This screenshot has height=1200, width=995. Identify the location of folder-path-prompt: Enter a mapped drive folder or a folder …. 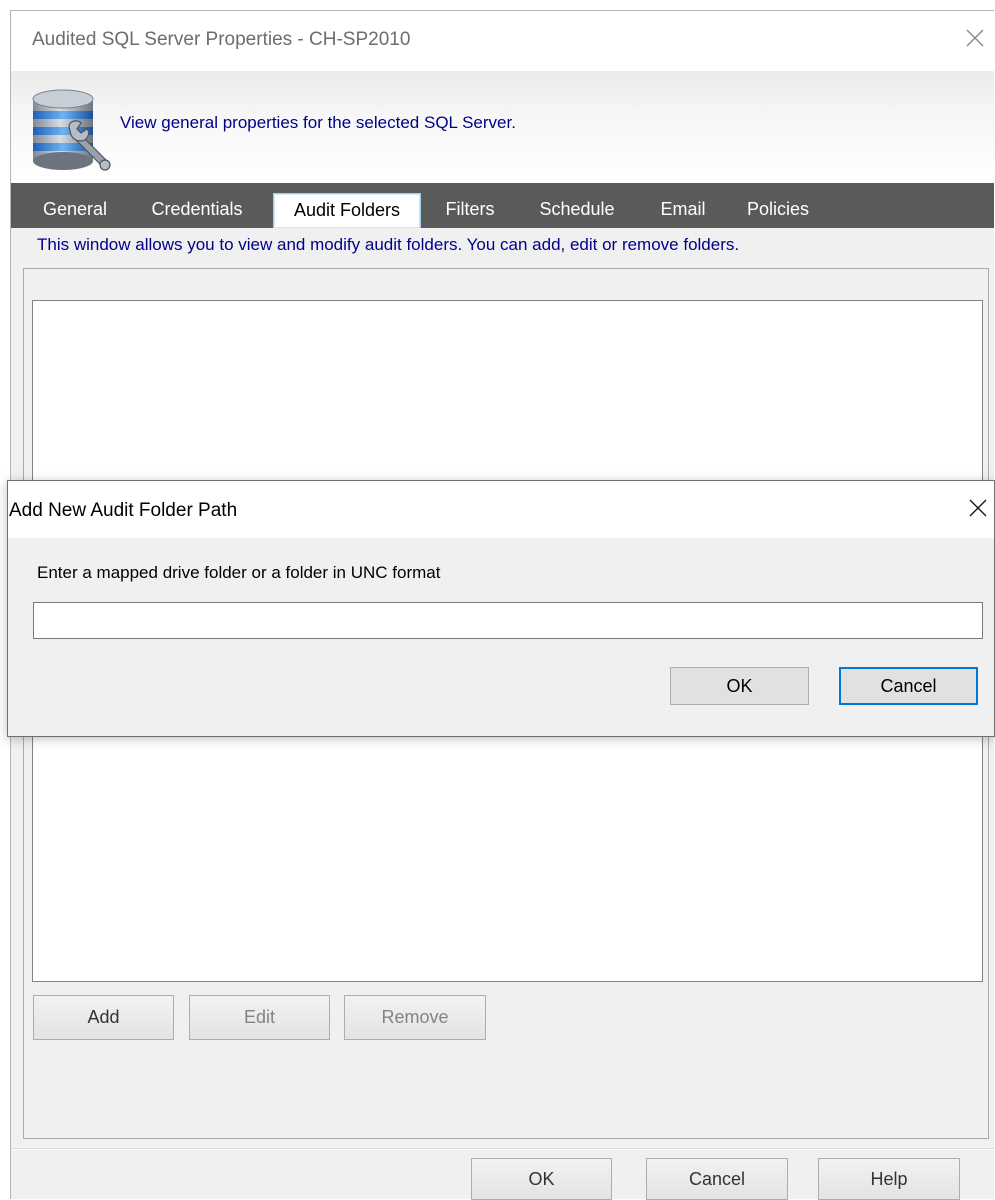
(239, 572).